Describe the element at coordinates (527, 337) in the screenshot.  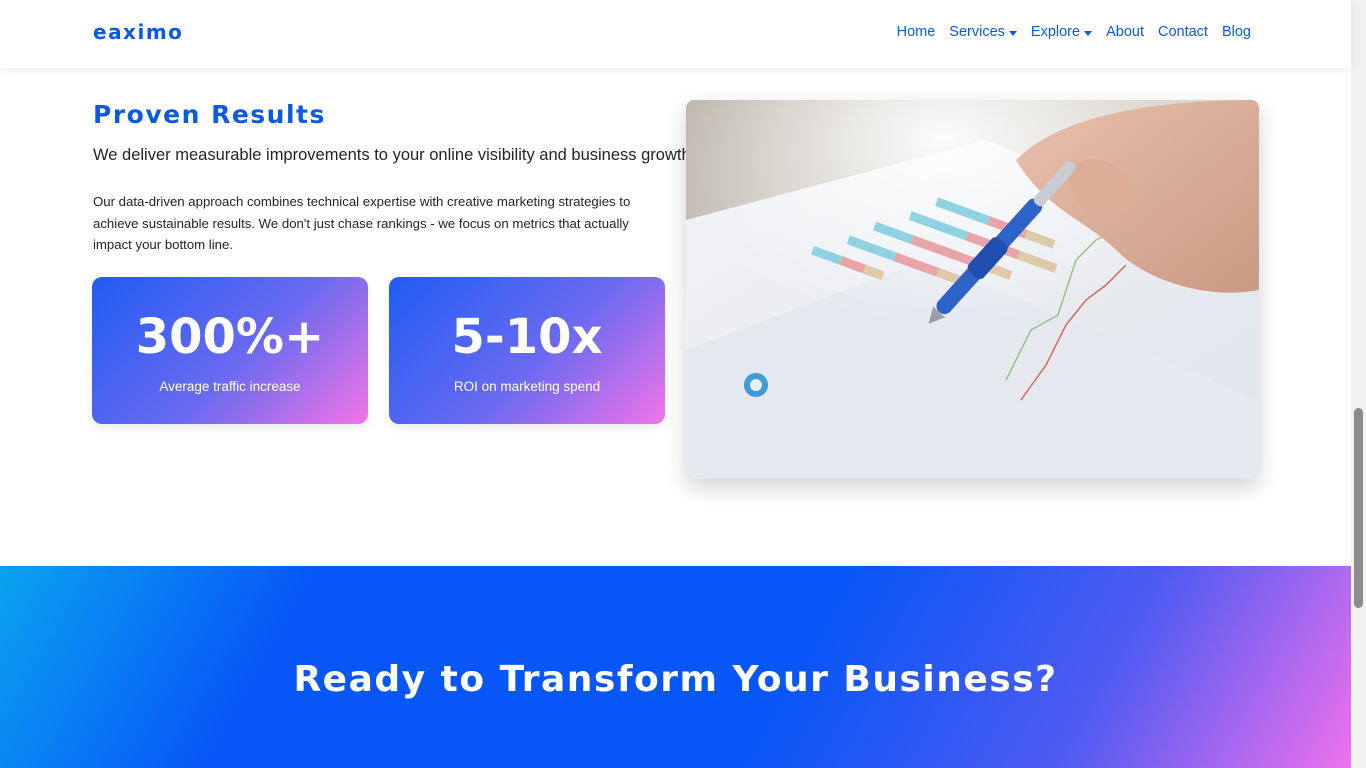
I see `stat-value: 5-10x` at that location.